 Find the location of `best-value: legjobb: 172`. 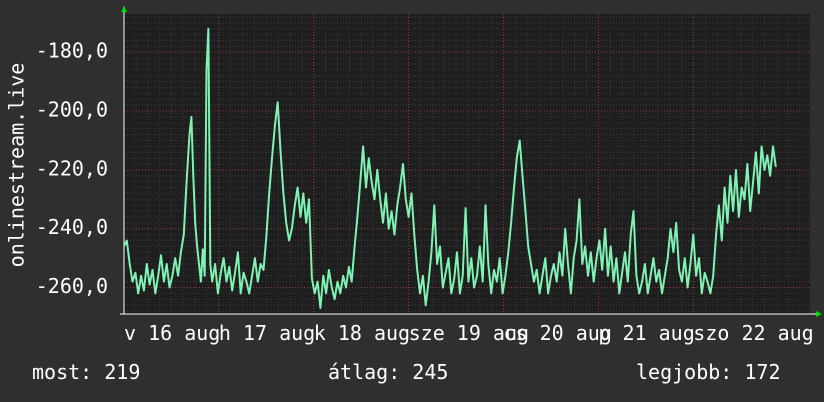

best-value: legjobb: 172 is located at coordinates (708, 372).